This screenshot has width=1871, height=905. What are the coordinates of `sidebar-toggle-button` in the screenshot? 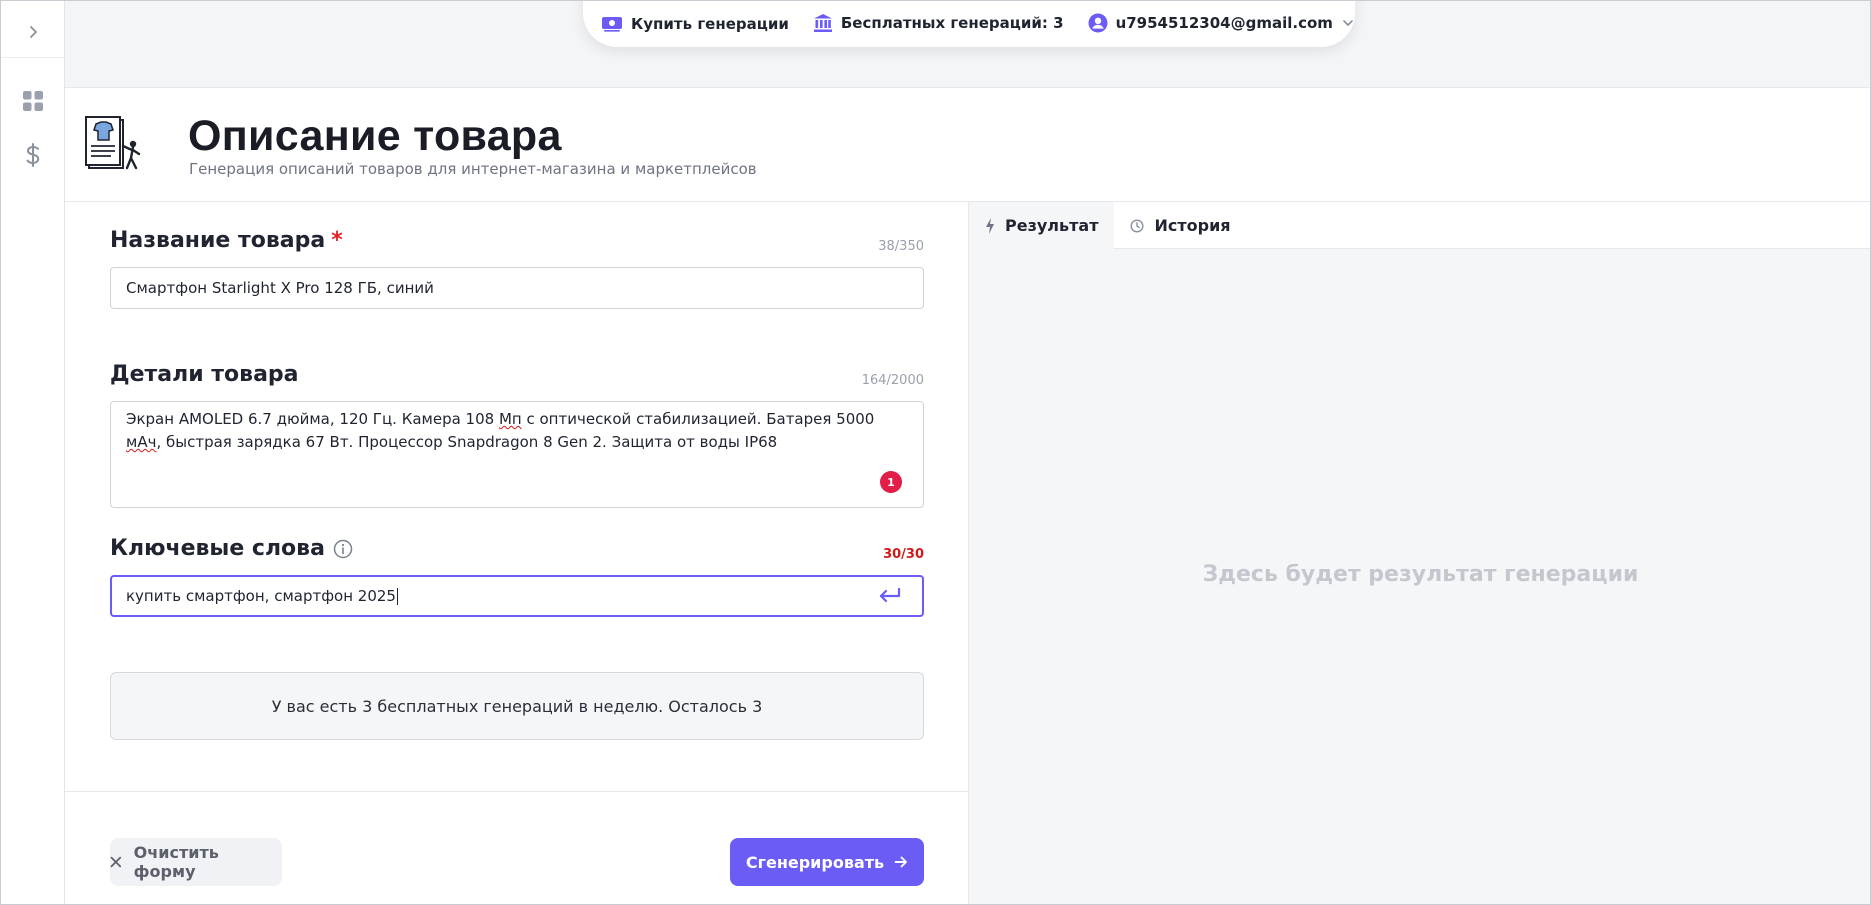 It's located at (32, 32).